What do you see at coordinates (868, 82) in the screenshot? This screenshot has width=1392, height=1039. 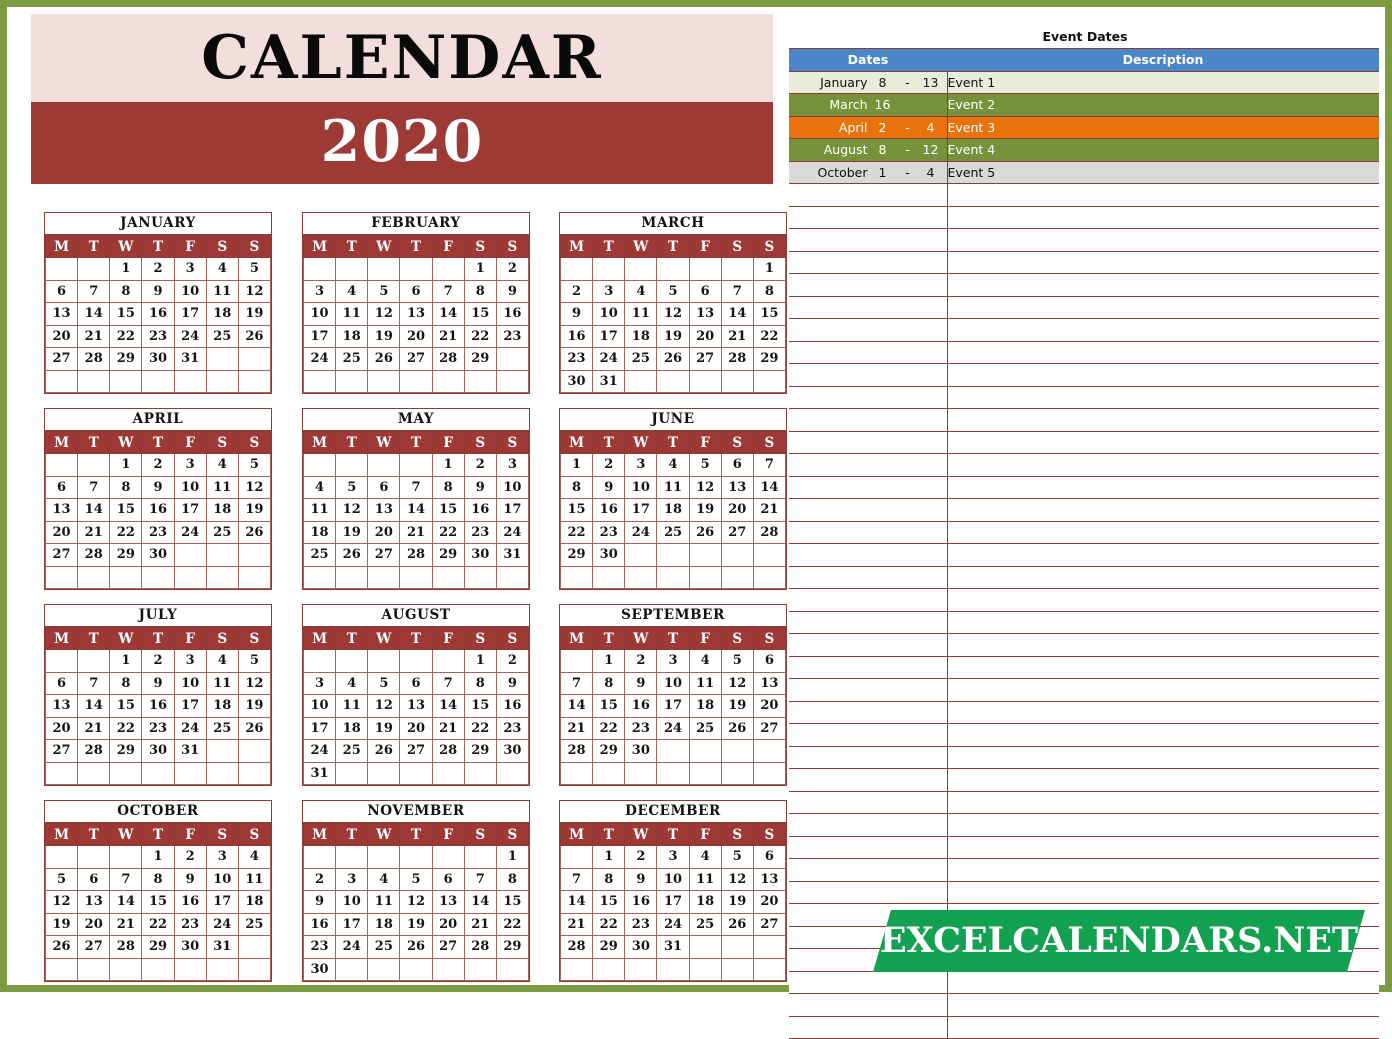 I see `event-dates-cell: January 8 -13` at bounding box center [868, 82].